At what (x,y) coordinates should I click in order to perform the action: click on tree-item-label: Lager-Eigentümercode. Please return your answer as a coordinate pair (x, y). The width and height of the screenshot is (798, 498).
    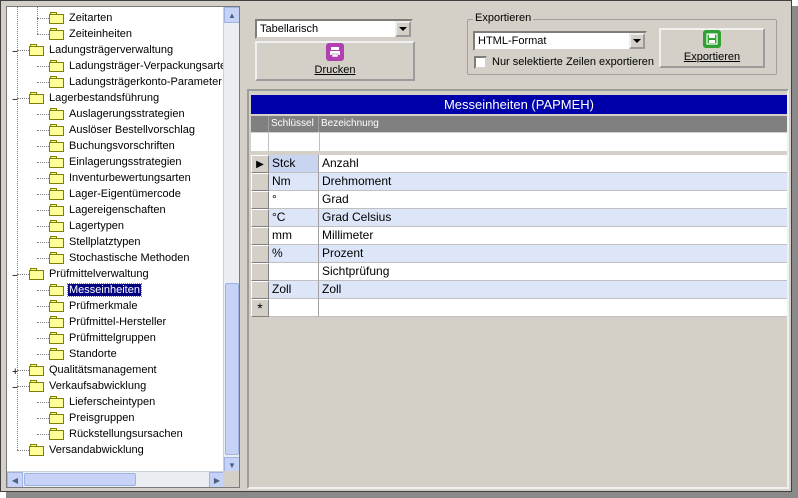
    Looking at the image, I should click on (125, 194).